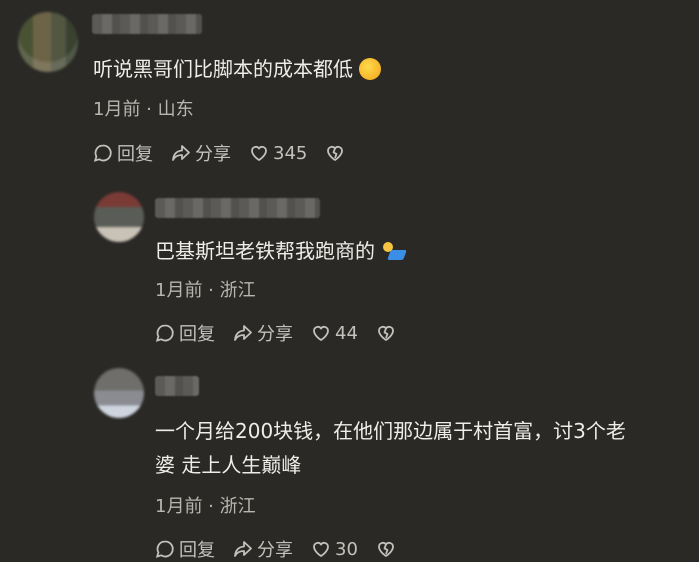  What do you see at coordinates (346, 549) in the screenshot?
I see `like-count: 30` at bounding box center [346, 549].